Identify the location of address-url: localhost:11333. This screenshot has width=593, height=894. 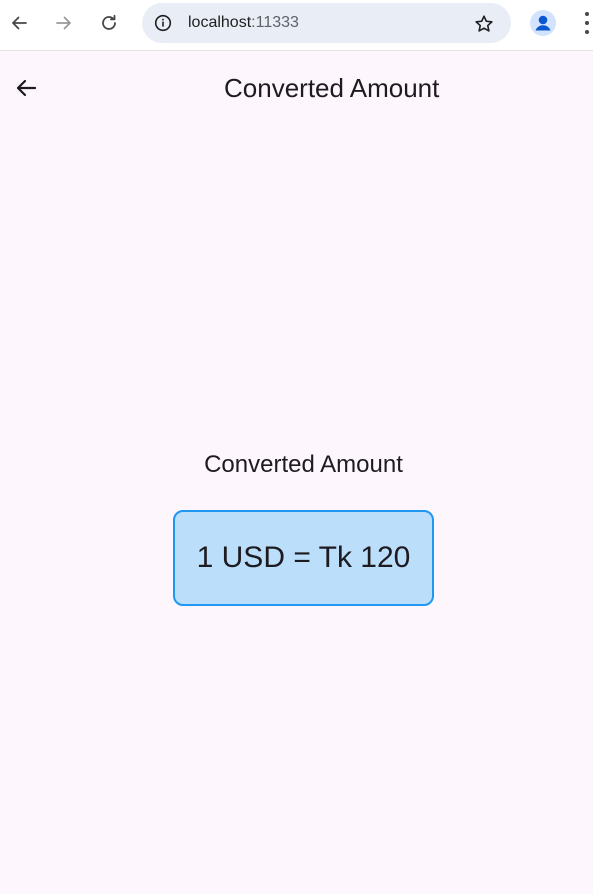
(243, 23).